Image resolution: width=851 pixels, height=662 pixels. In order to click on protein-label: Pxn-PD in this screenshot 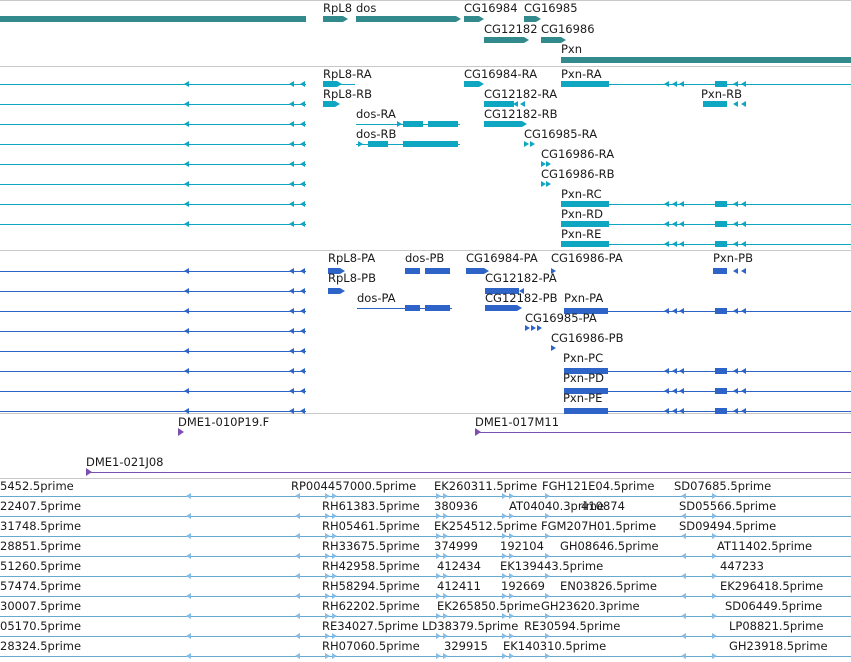, I will do `click(583, 378)`.